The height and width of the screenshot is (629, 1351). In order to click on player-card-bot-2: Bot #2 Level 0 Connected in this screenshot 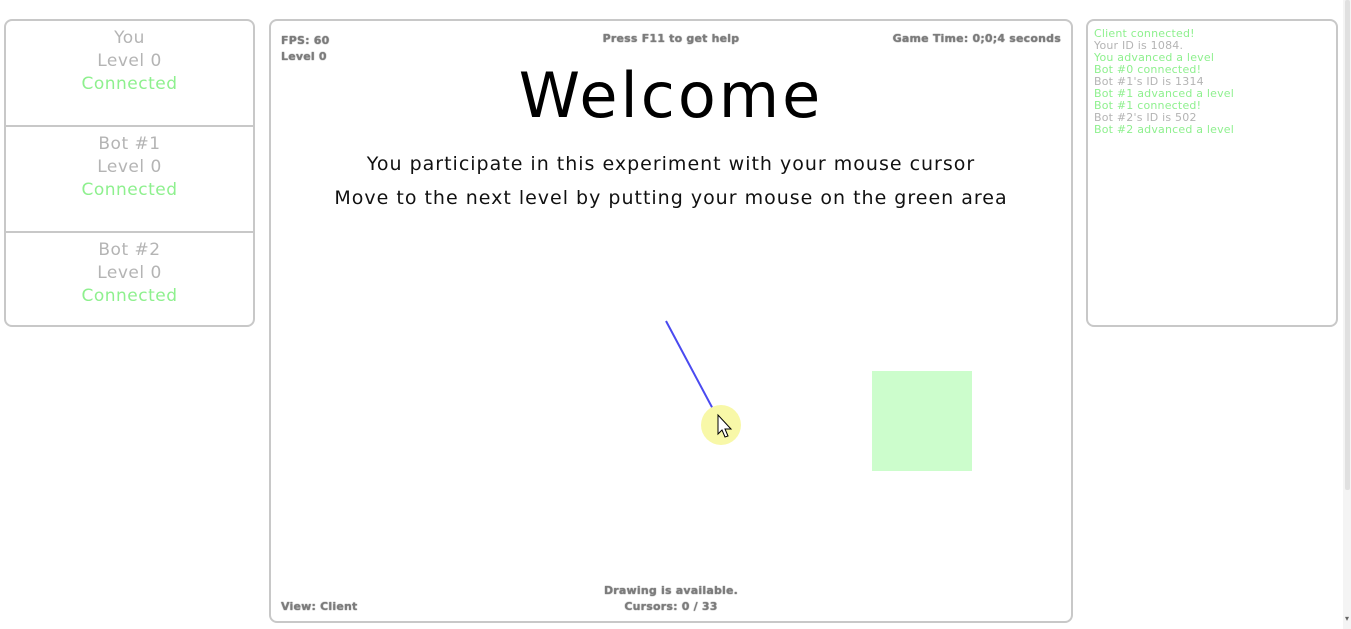, I will do `click(129, 286)`.